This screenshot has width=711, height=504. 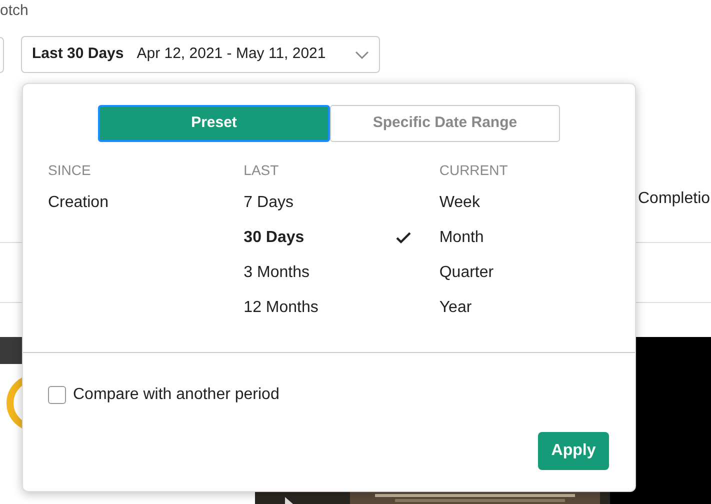 What do you see at coordinates (474, 170) in the screenshot?
I see `column-heading: CURRENT` at bounding box center [474, 170].